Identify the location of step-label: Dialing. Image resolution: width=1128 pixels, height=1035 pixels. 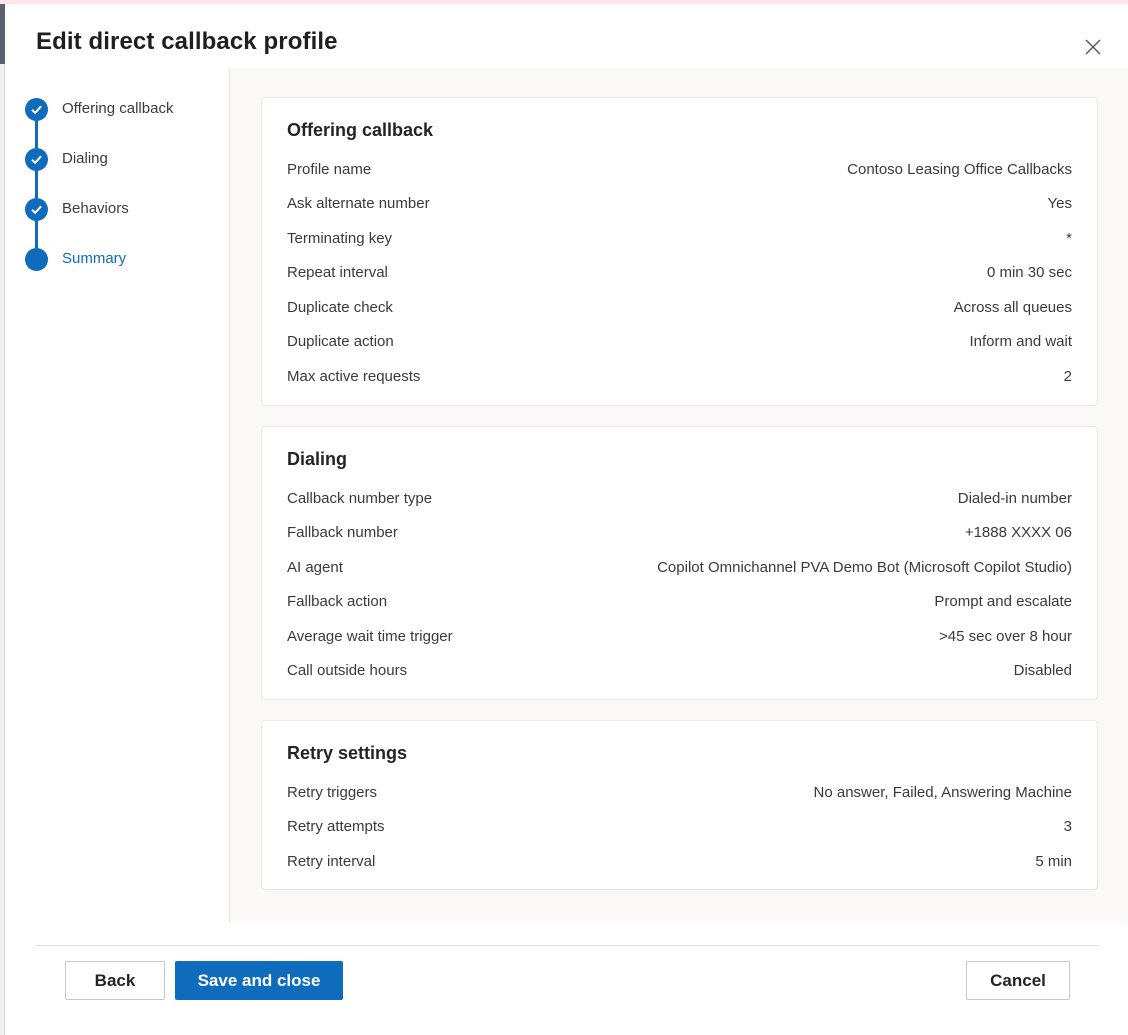
(85, 158).